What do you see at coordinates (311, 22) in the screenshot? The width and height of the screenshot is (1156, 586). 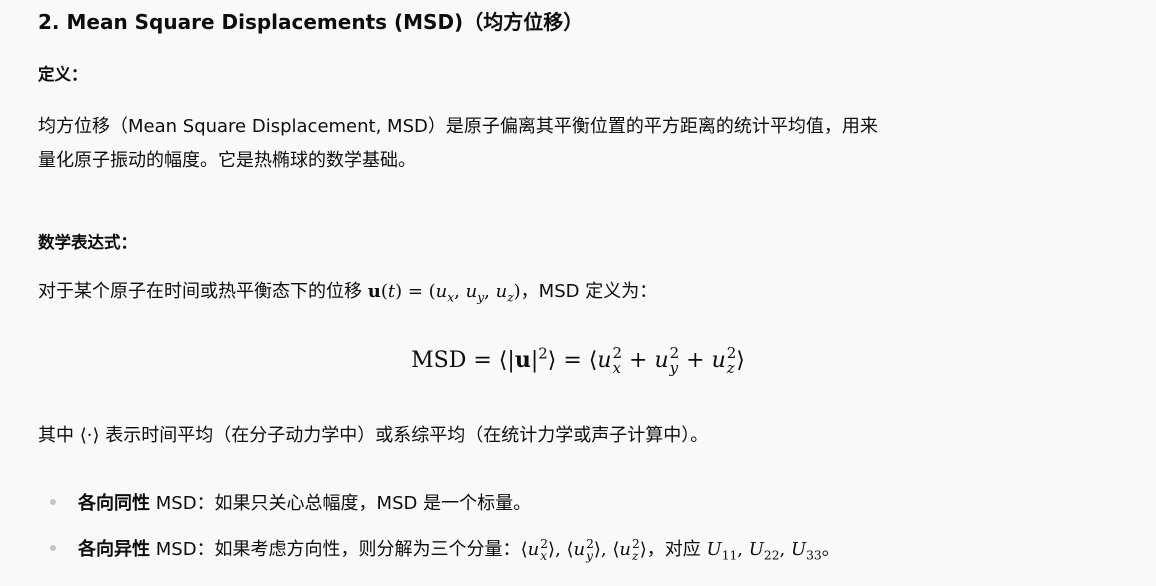 I see `section-heading: 2. Mean Square Displacements (MSD)（均方位移）` at bounding box center [311, 22].